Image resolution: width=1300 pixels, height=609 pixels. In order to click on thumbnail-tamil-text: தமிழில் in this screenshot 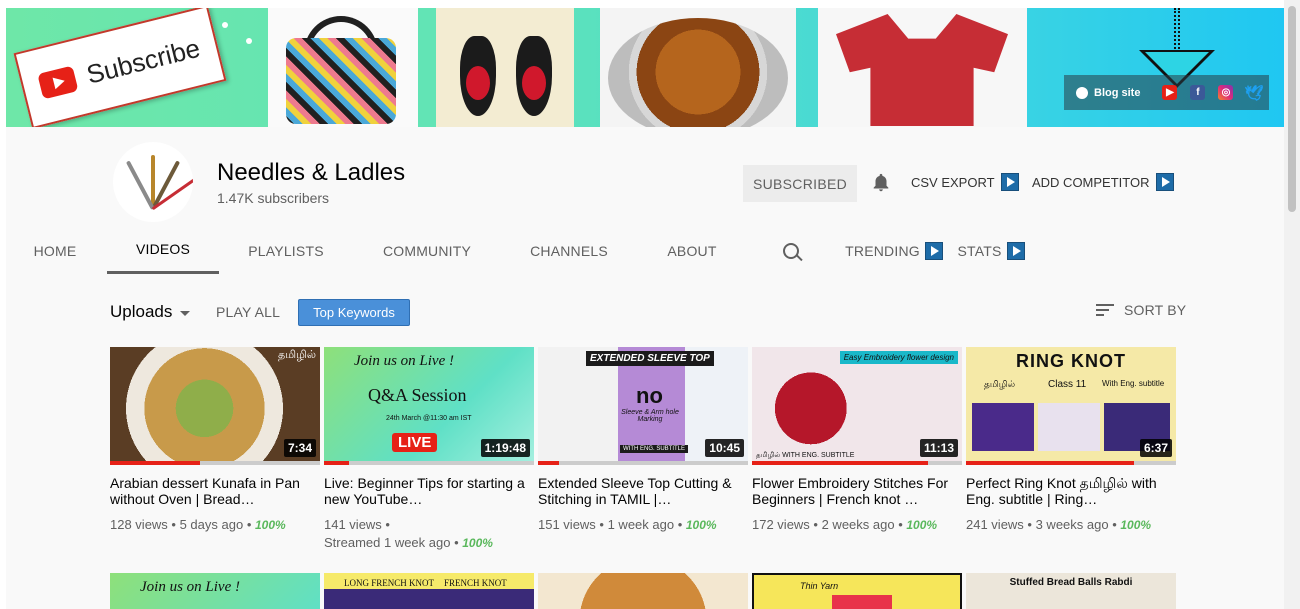, I will do `click(1000, 384)`.